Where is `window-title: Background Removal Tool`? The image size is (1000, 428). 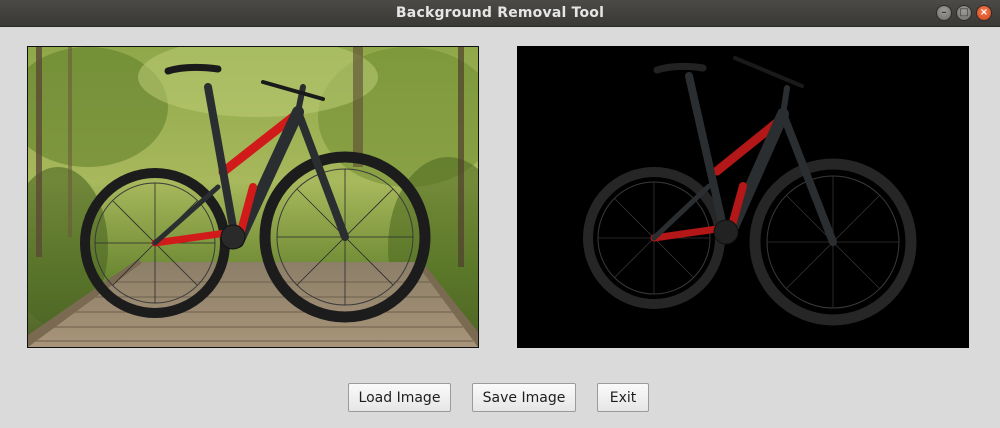 window-title: Background Removal Tool is located at coordinates (500, 13).